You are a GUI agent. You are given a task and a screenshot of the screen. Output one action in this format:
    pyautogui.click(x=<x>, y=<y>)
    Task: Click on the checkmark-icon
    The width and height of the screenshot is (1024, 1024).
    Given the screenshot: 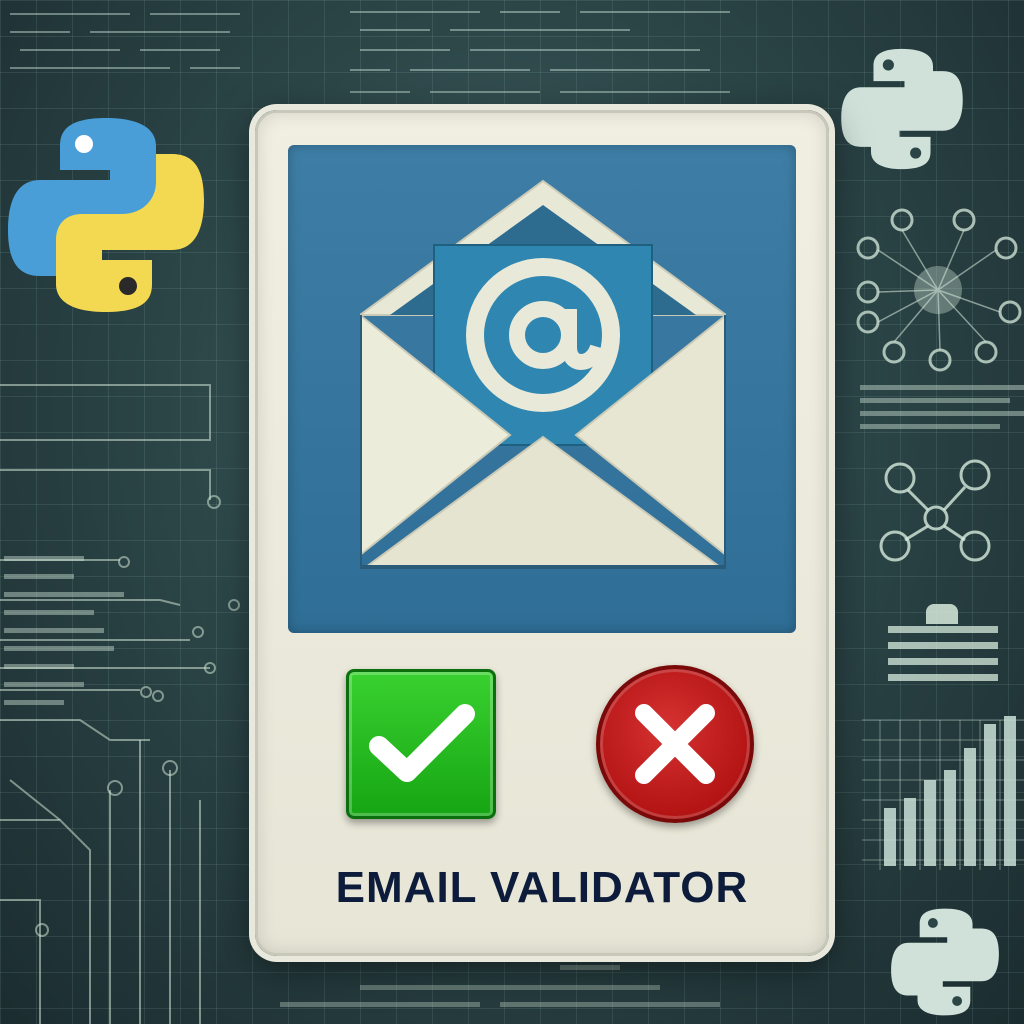 What is the action you would take?
    pyautogui.click(x=422, y=743)
    